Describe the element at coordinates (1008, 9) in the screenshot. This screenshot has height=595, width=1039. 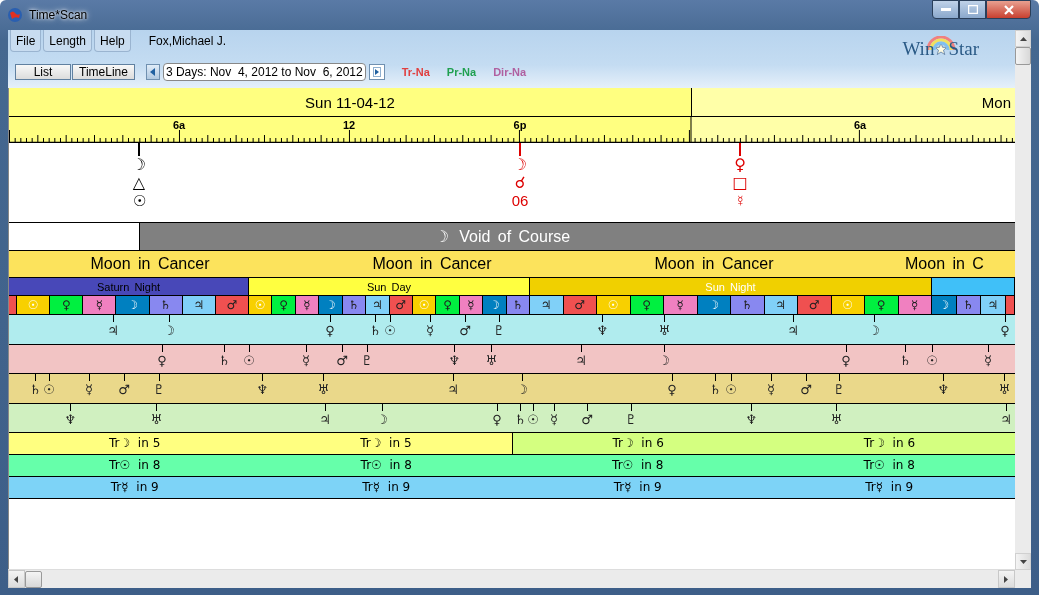
I see `close-button` at that location.